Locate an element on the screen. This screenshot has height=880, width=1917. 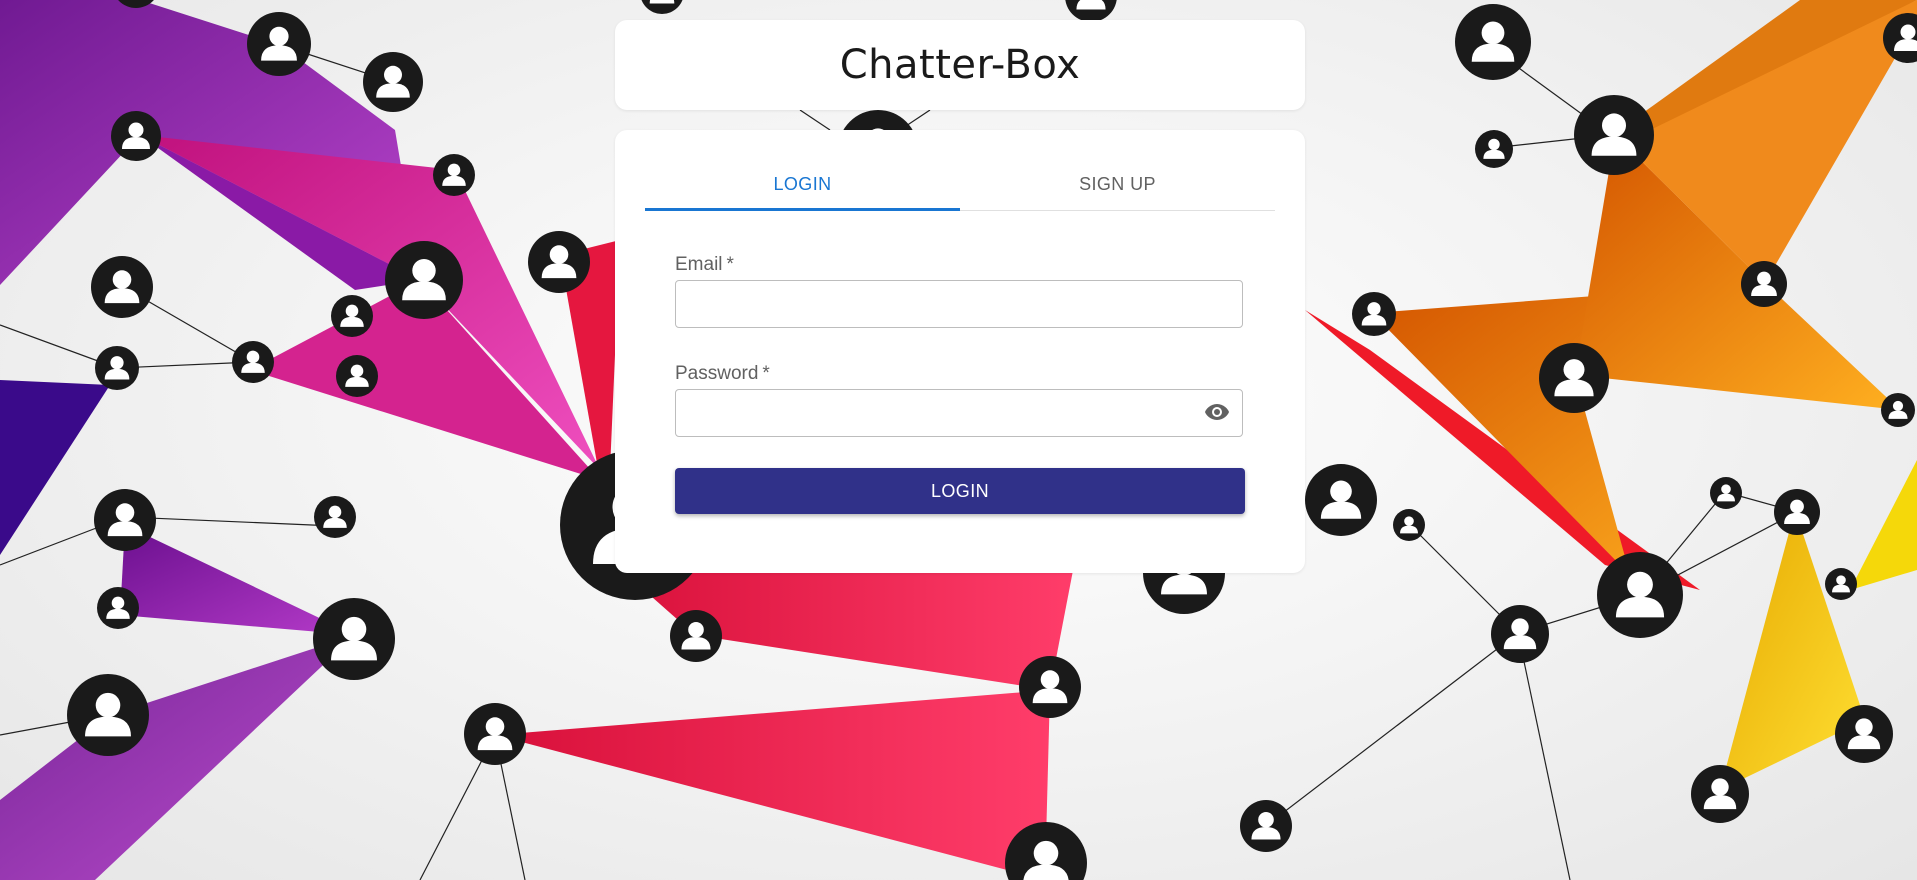
app-title: Chatter-Box is located at coordinates (960, 65).